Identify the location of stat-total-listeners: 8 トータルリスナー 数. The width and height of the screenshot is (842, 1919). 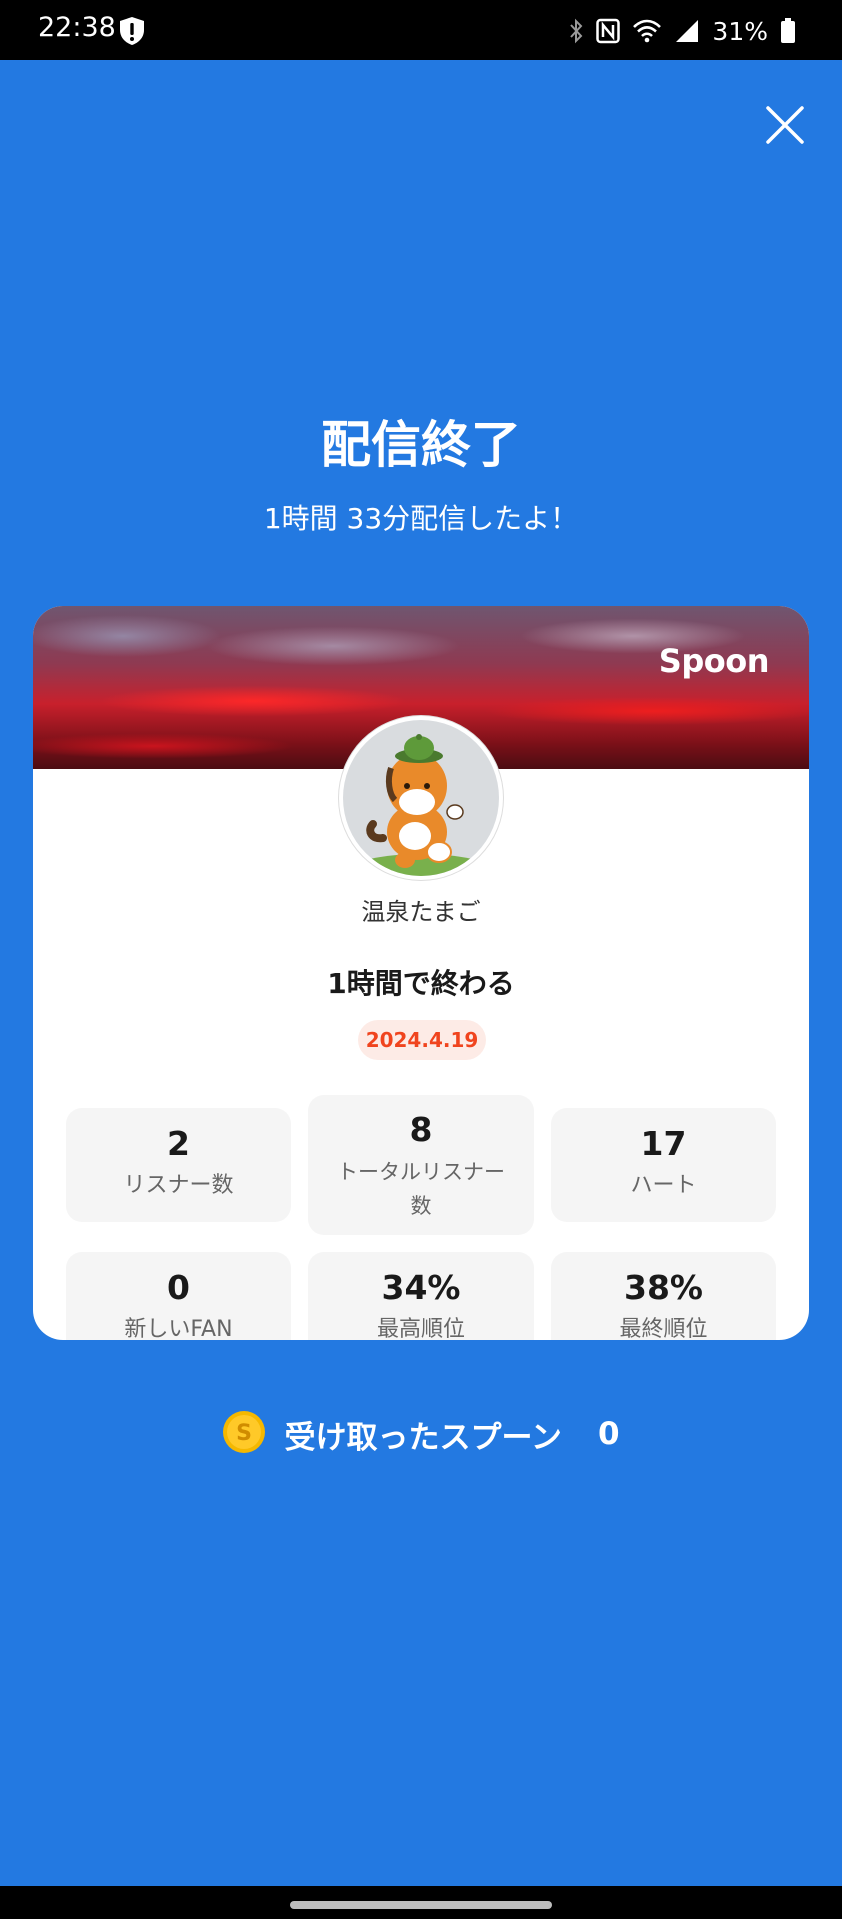
(421, 1165).